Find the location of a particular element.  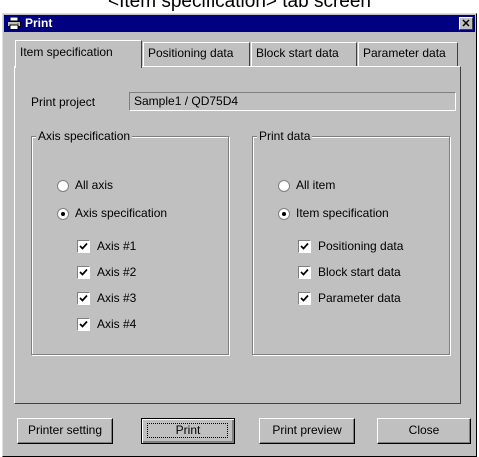

print-preview-button: Print preview is located at coordinates (307, 431).